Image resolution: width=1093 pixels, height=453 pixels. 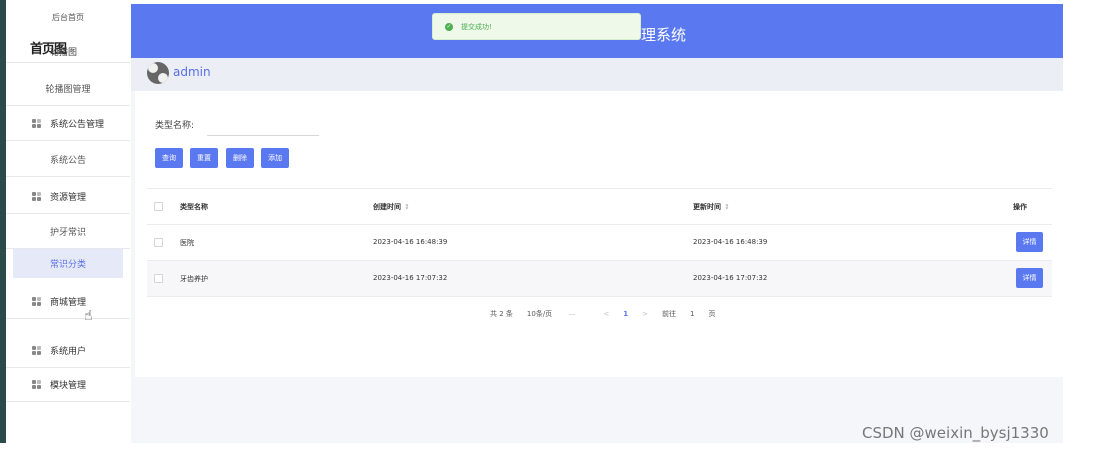 I want to click on sidebar-item-notice: 系统公告, so click(x=68, y=159).